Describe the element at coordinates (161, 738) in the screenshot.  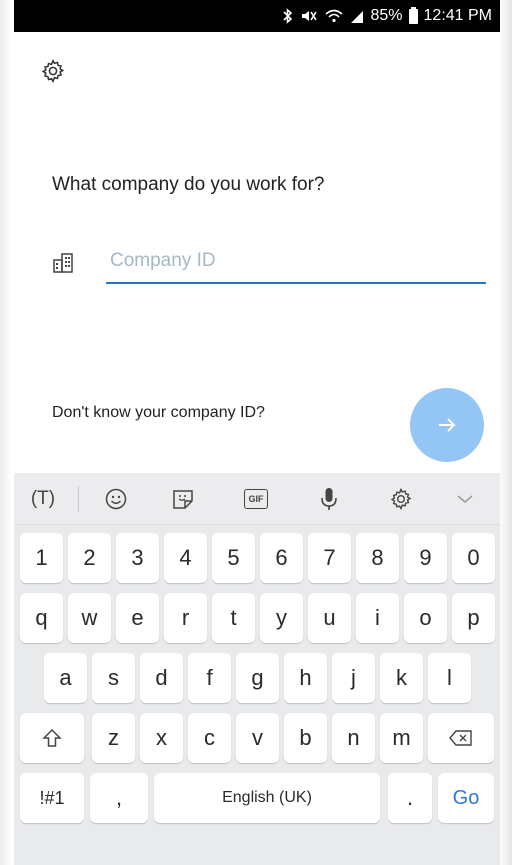
I see `key-x: x` at that location.